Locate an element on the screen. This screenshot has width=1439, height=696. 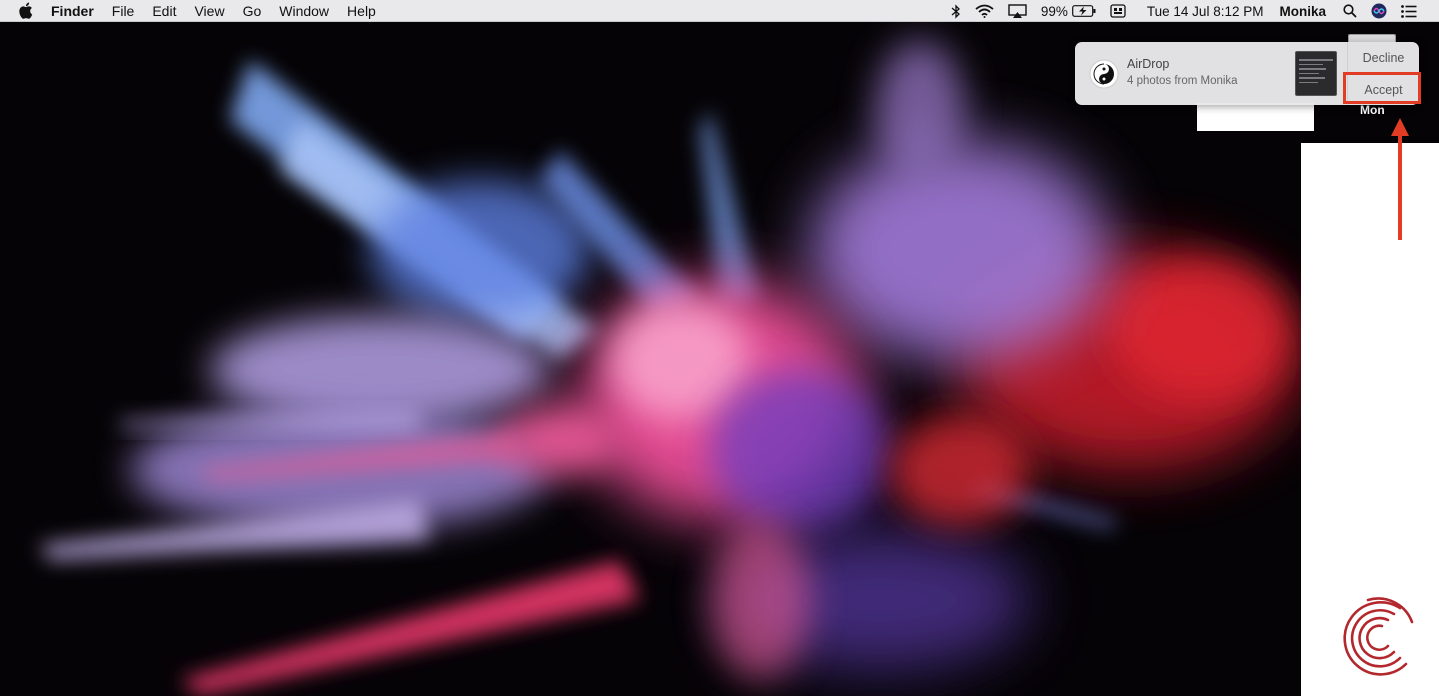
menu-user: Monika is located at coordinates (1304, 11).